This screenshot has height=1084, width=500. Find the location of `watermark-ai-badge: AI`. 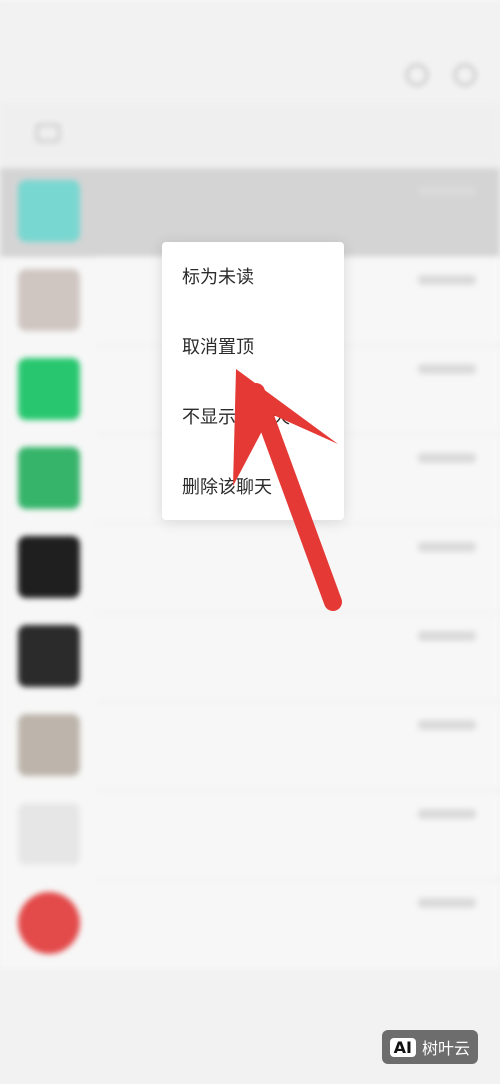

watermark-ai-badge: AI is located at coordinates (402, 1047).